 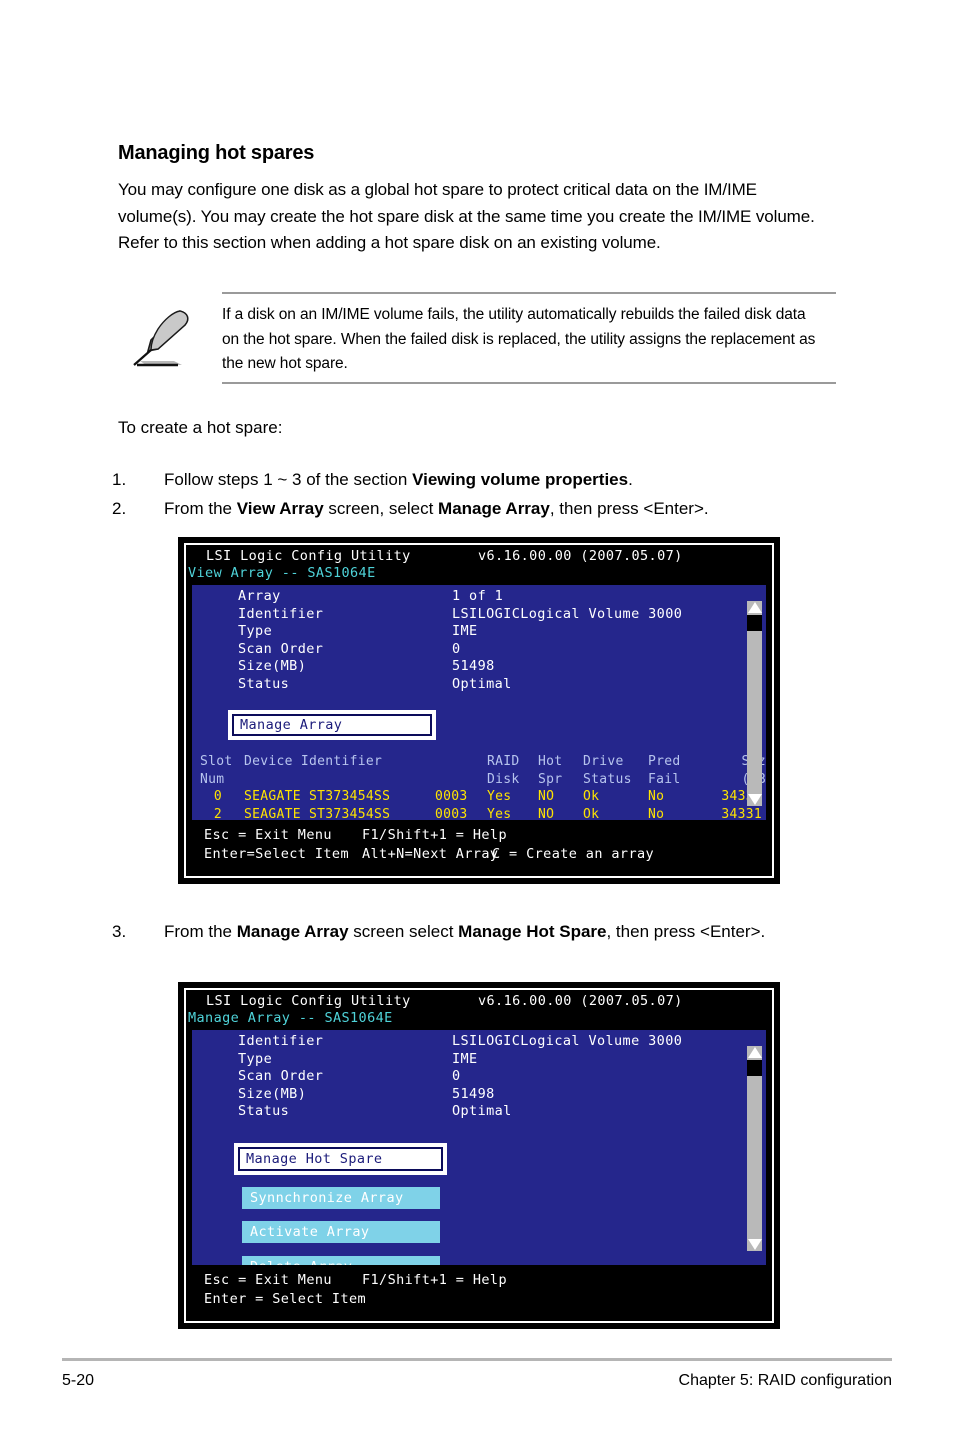 What do you see at coordinates (282, 573) in the screenshot?
I see `screen-subtitle: View Array -- SAS1064E` at bounding box center [282, 573].